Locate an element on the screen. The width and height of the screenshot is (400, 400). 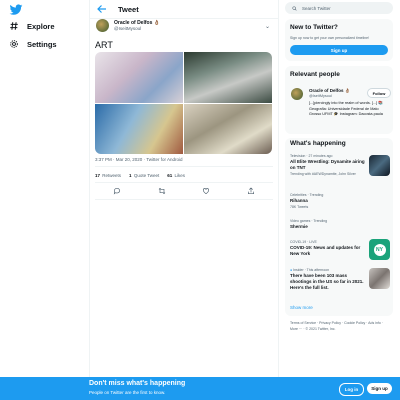
page-title: Tweet is located at coordinates (128, 9).